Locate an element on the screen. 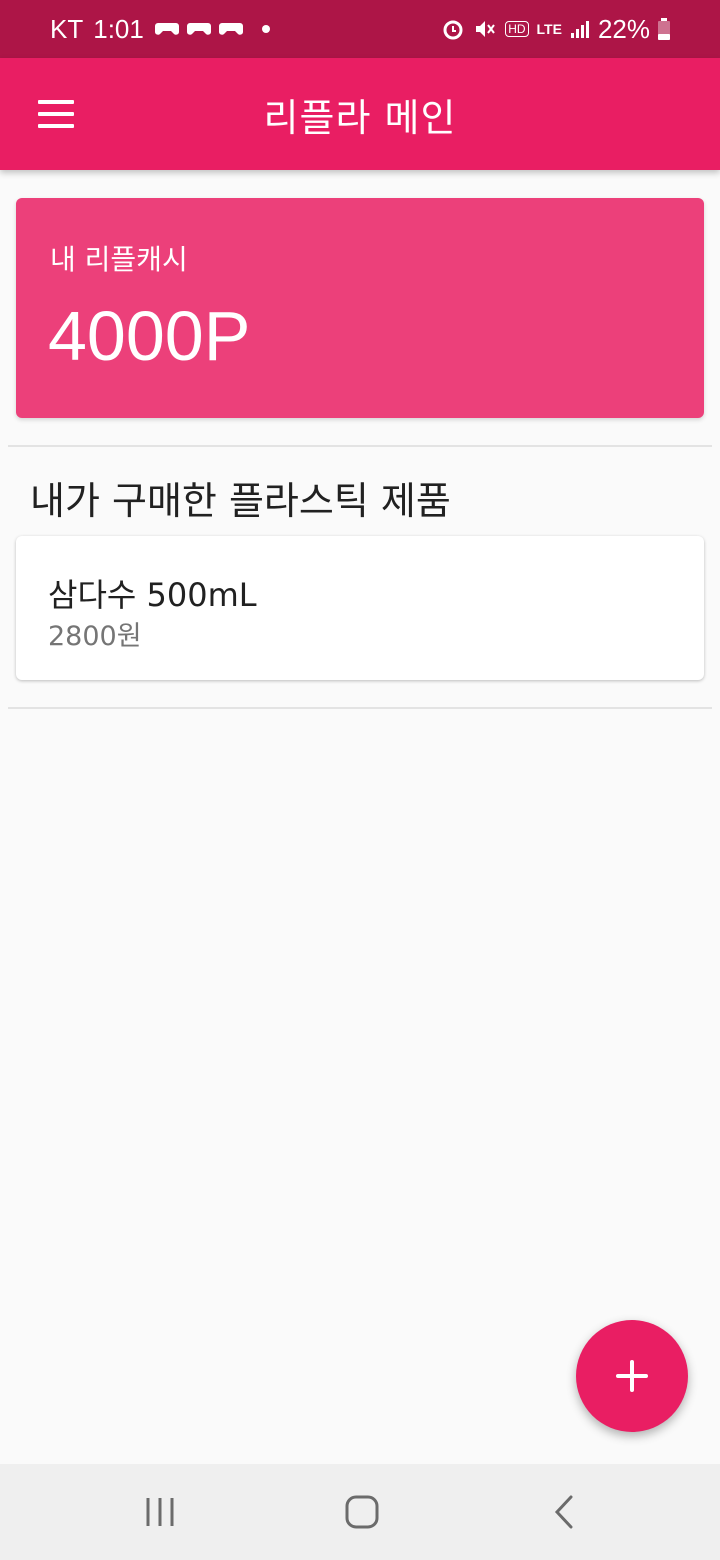 This screenshot has width=720, height=1560. mute-icon is located at coordinates (486, 29).